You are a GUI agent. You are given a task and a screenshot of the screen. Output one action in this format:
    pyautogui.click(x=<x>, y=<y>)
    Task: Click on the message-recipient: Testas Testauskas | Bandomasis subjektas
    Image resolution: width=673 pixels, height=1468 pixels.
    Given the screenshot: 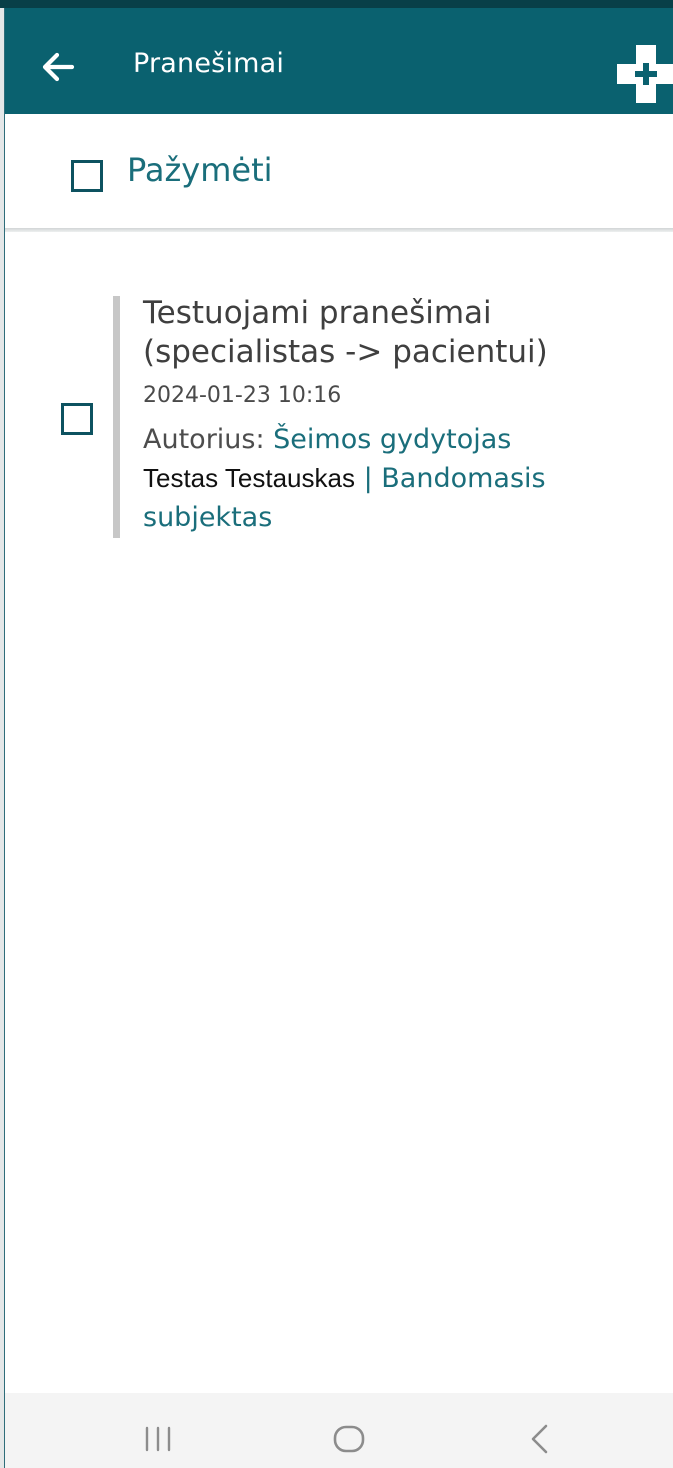 What is the action you would take?
    pyautogui.click(x=403, y=498)
    